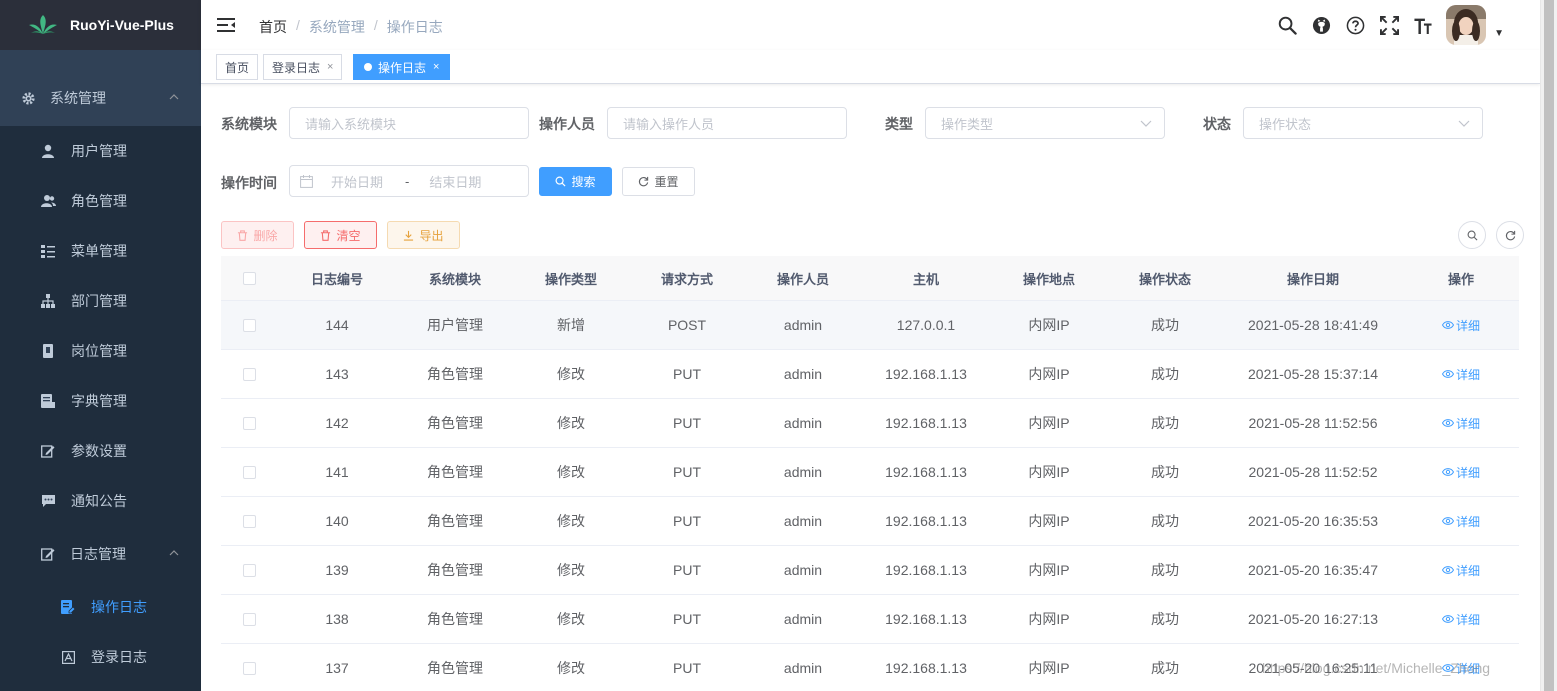  I want to click on reset-button: 重置, so click(658, 181).